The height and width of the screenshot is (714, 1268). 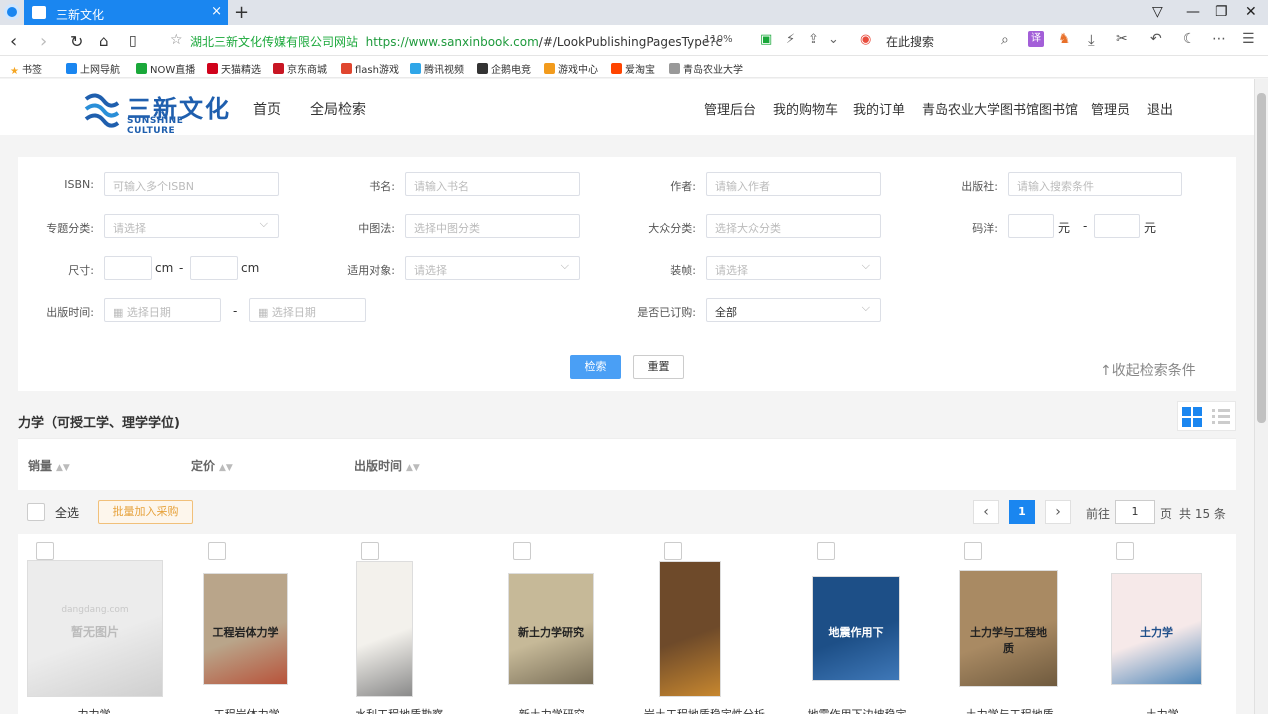 What do you see at coordinates (492, 226) in the screenshot?
I see `clc-select: 选择中图分类` at bounding box center [492, 226].